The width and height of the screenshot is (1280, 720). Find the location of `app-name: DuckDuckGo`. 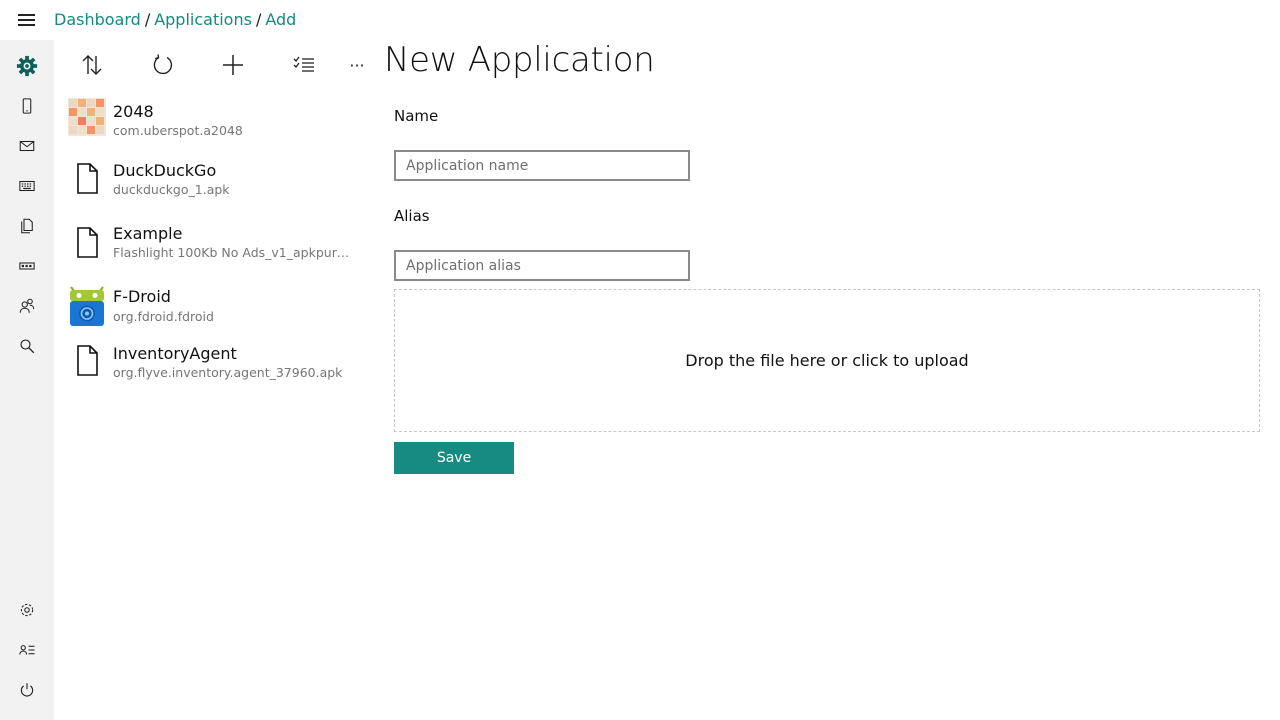

app-name: DuckDuckGo is located at coordinates (165, 170).